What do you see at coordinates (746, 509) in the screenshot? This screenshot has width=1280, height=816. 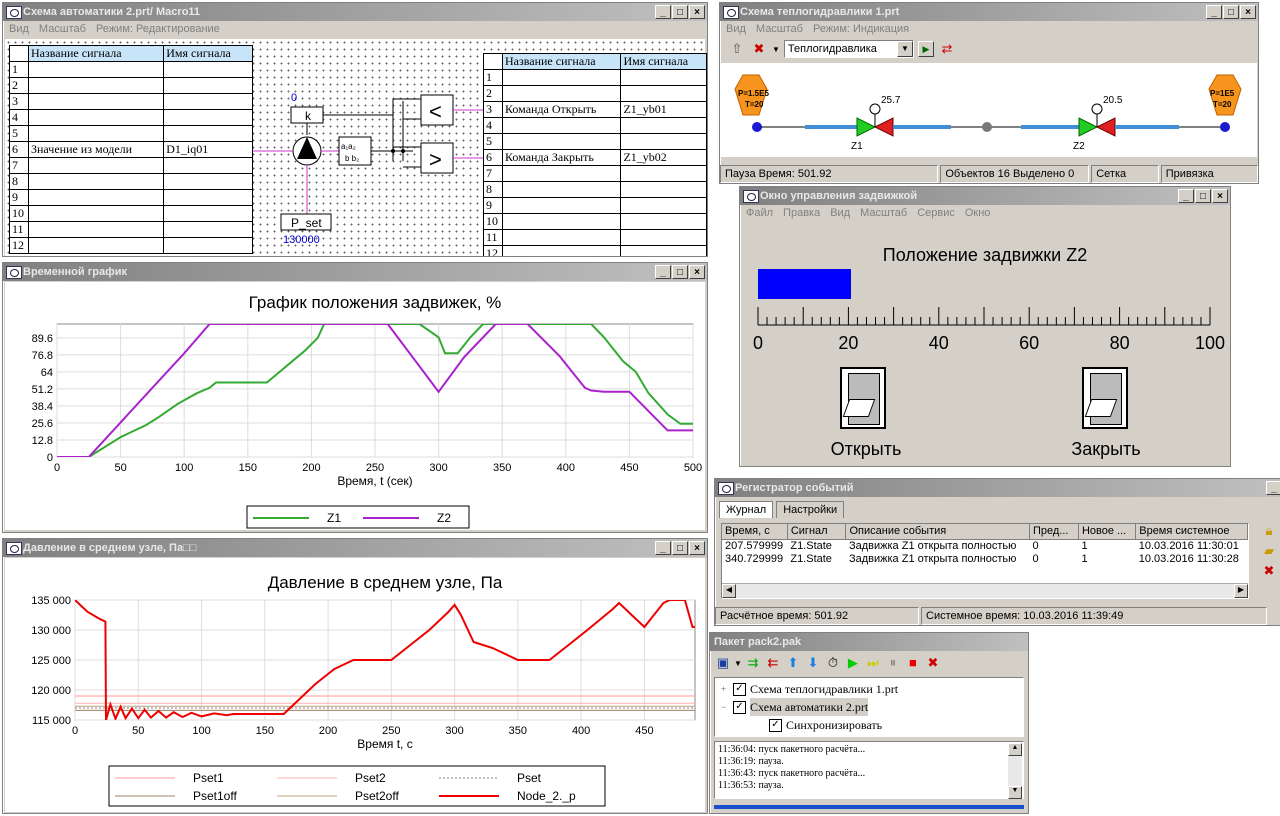 I see `tab-journal: Журнал` at bounding box center [746, 509].